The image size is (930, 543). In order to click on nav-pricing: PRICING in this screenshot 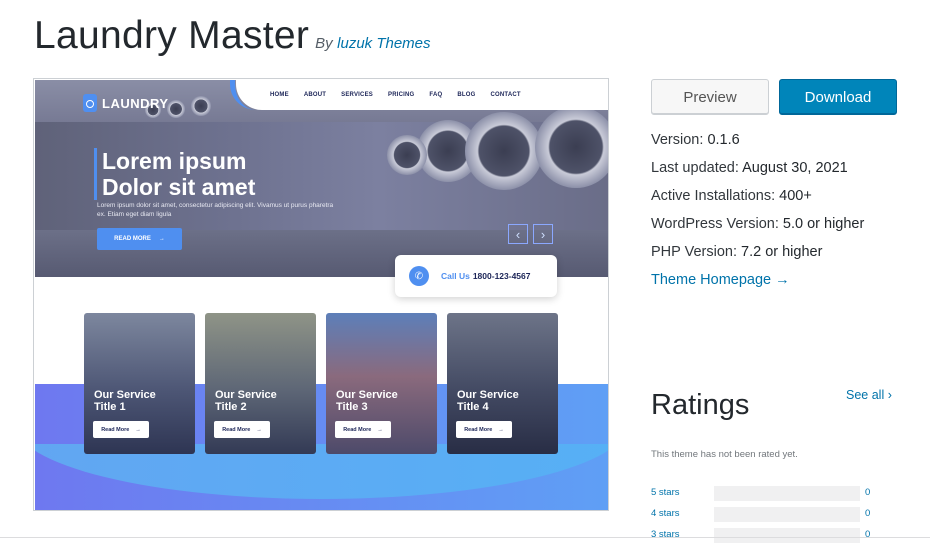, I will do `click(401, 95)`.